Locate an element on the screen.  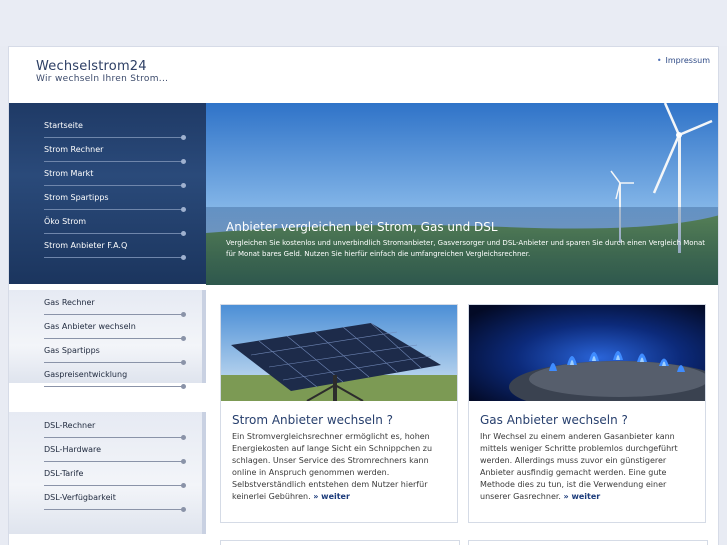
nav-item-label: DSL-Hardware is located at coordinates (73, 449).